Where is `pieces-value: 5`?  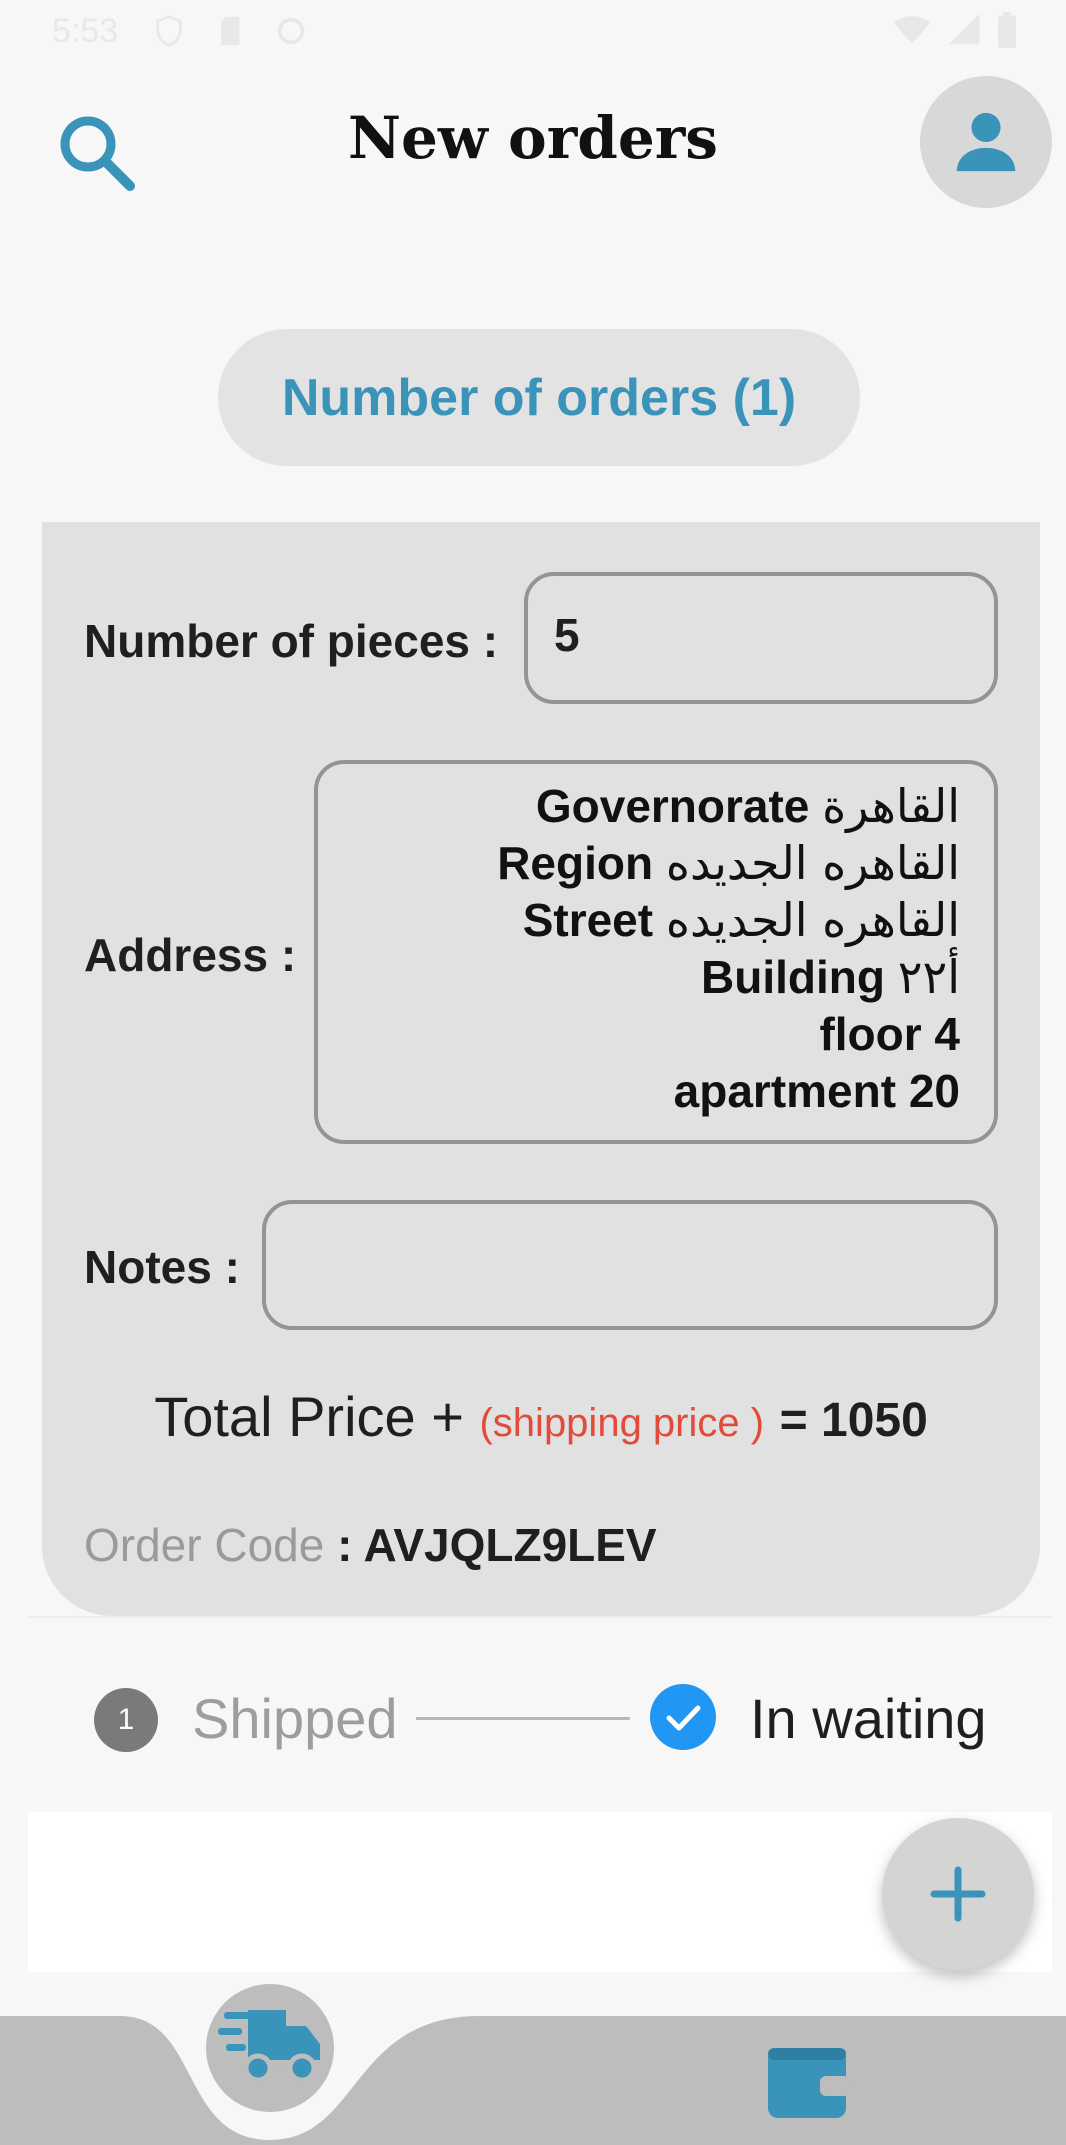
pieces-value: 5 is located at coordinates (567, 635).